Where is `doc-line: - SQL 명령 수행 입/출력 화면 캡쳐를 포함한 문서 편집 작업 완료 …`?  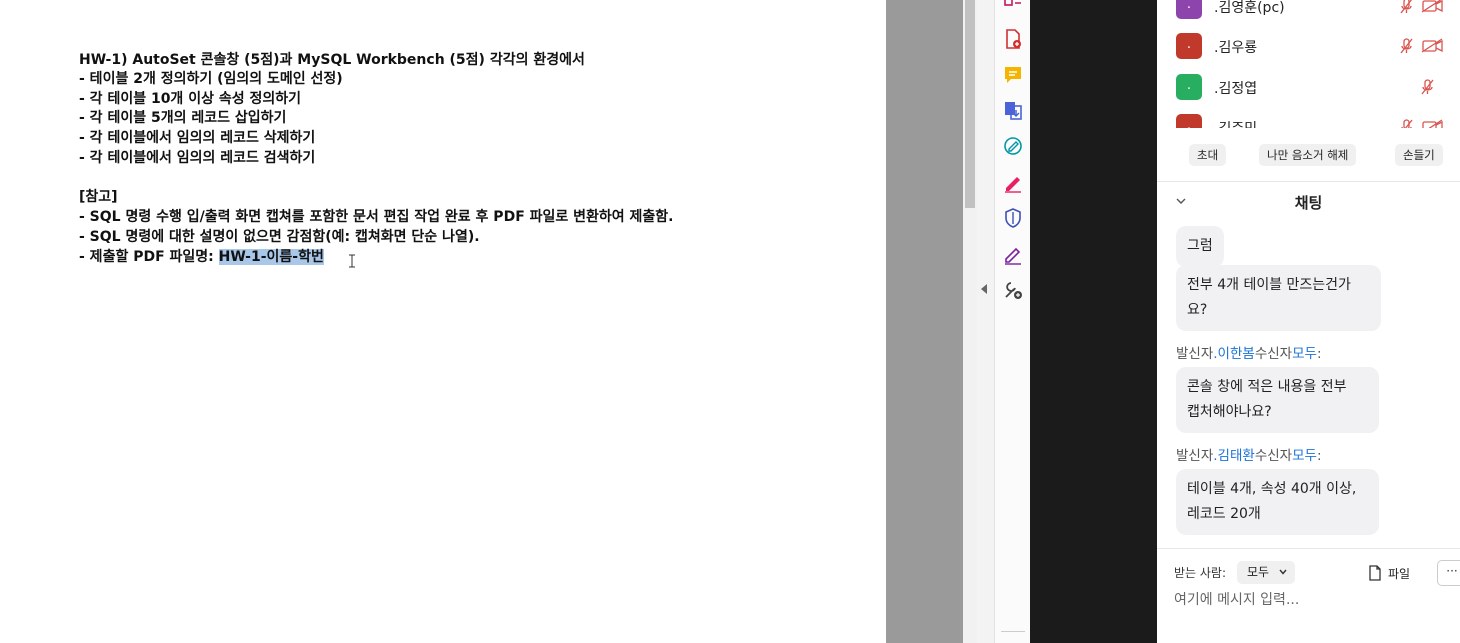 doc-line: - SQL 명령 수행 입/출력 화면 캡쳐를 포함한 문서 편집 작업 완료 … is located at coordinates (376, 217).